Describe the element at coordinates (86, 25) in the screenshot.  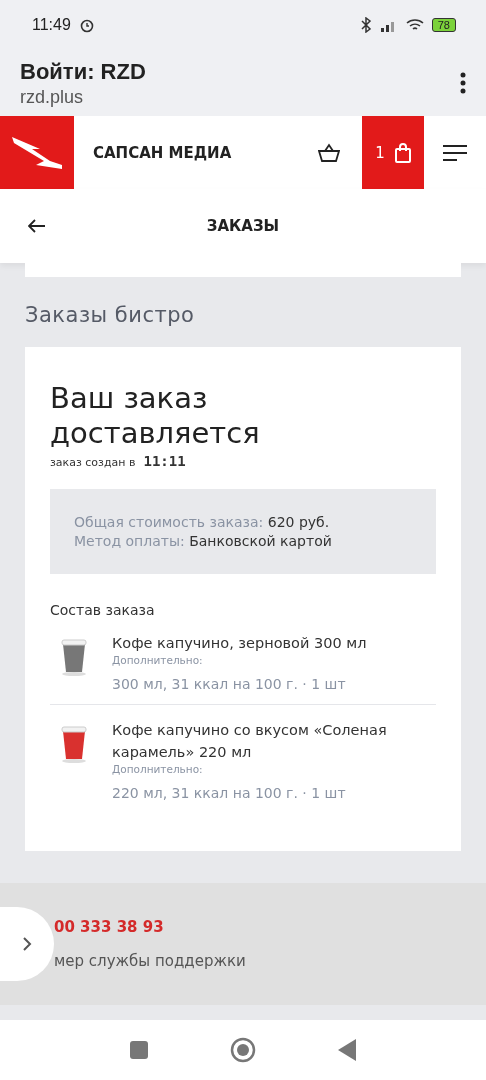
I see `alarm-icon` at that location.